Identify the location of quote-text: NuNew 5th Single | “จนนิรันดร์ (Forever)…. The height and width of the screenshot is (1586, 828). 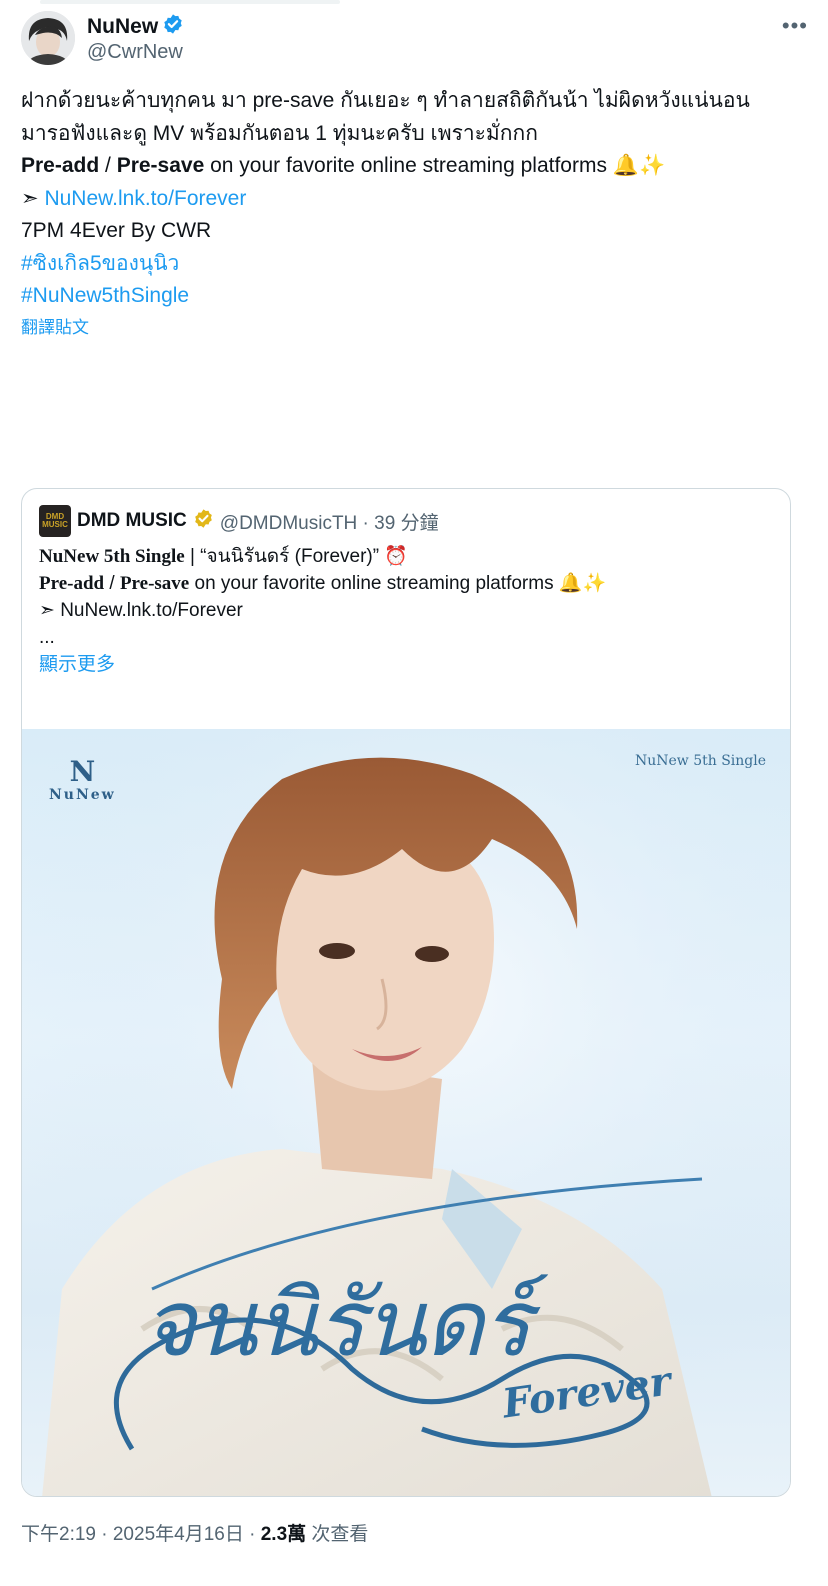
(406, 610).